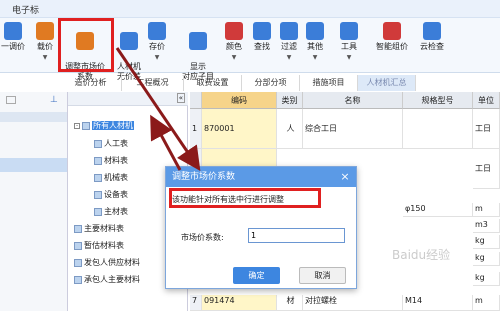 Image resolution: width=500 pixels, height=311 pixels. What do you see at coordinates (234, 47) in the screenshot?
I see `color-button: 颜色 ▼` at bounding box center [234, 47].